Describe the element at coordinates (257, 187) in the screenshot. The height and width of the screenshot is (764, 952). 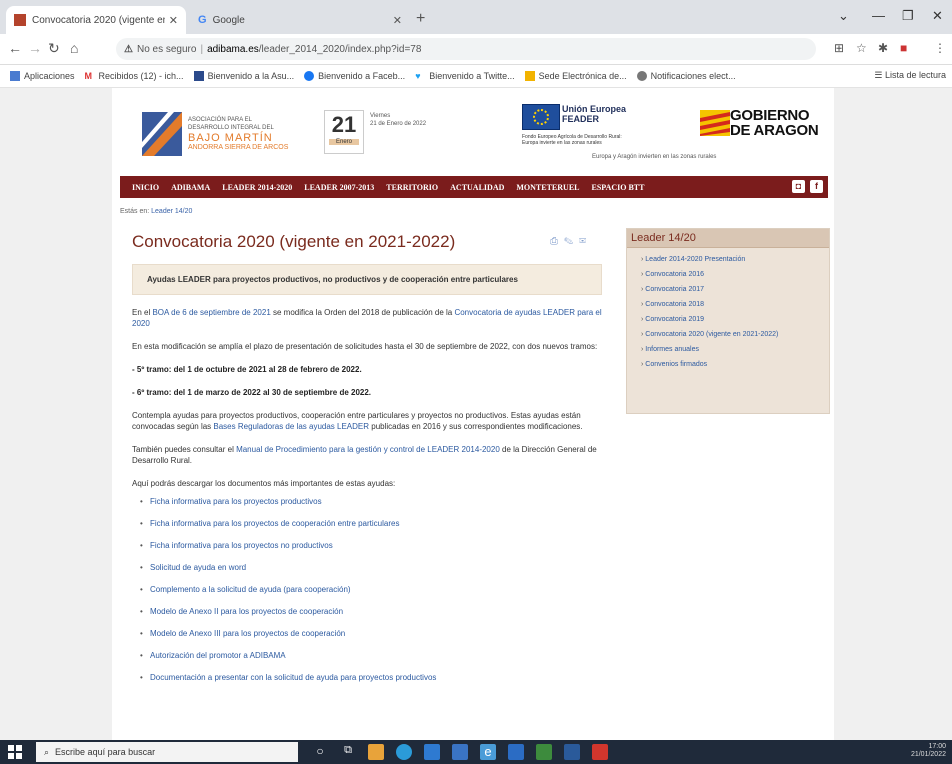
I see `nav-leader-2014-2020: LEADER 2014-2020` at that location.